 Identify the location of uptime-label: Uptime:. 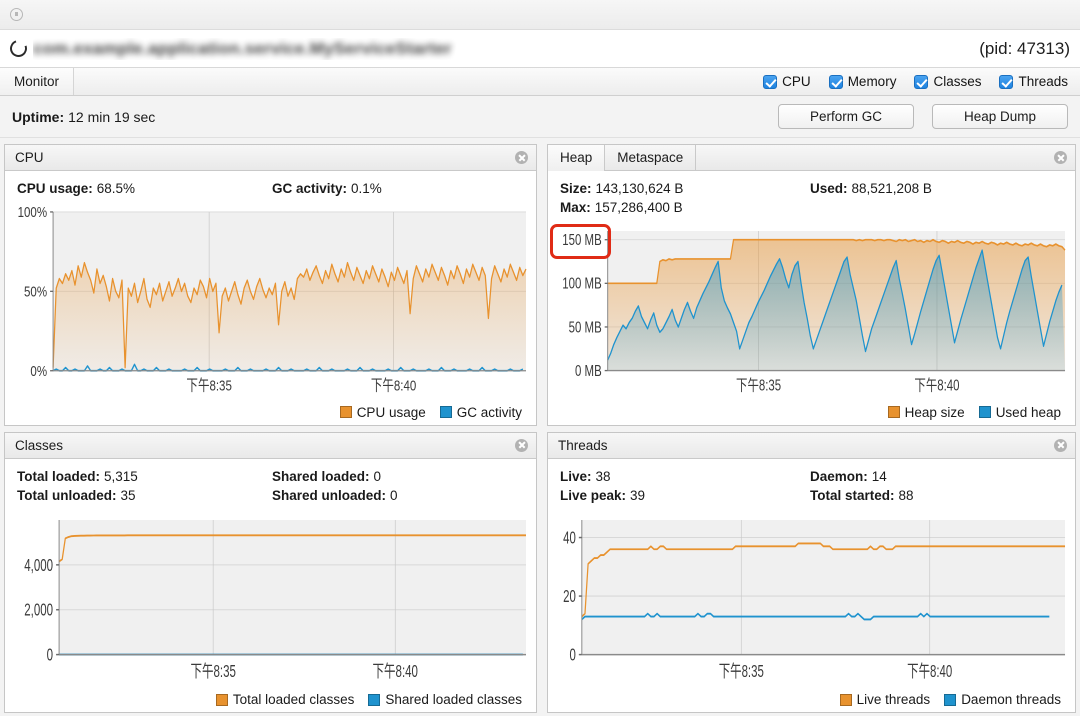
(38, 116).